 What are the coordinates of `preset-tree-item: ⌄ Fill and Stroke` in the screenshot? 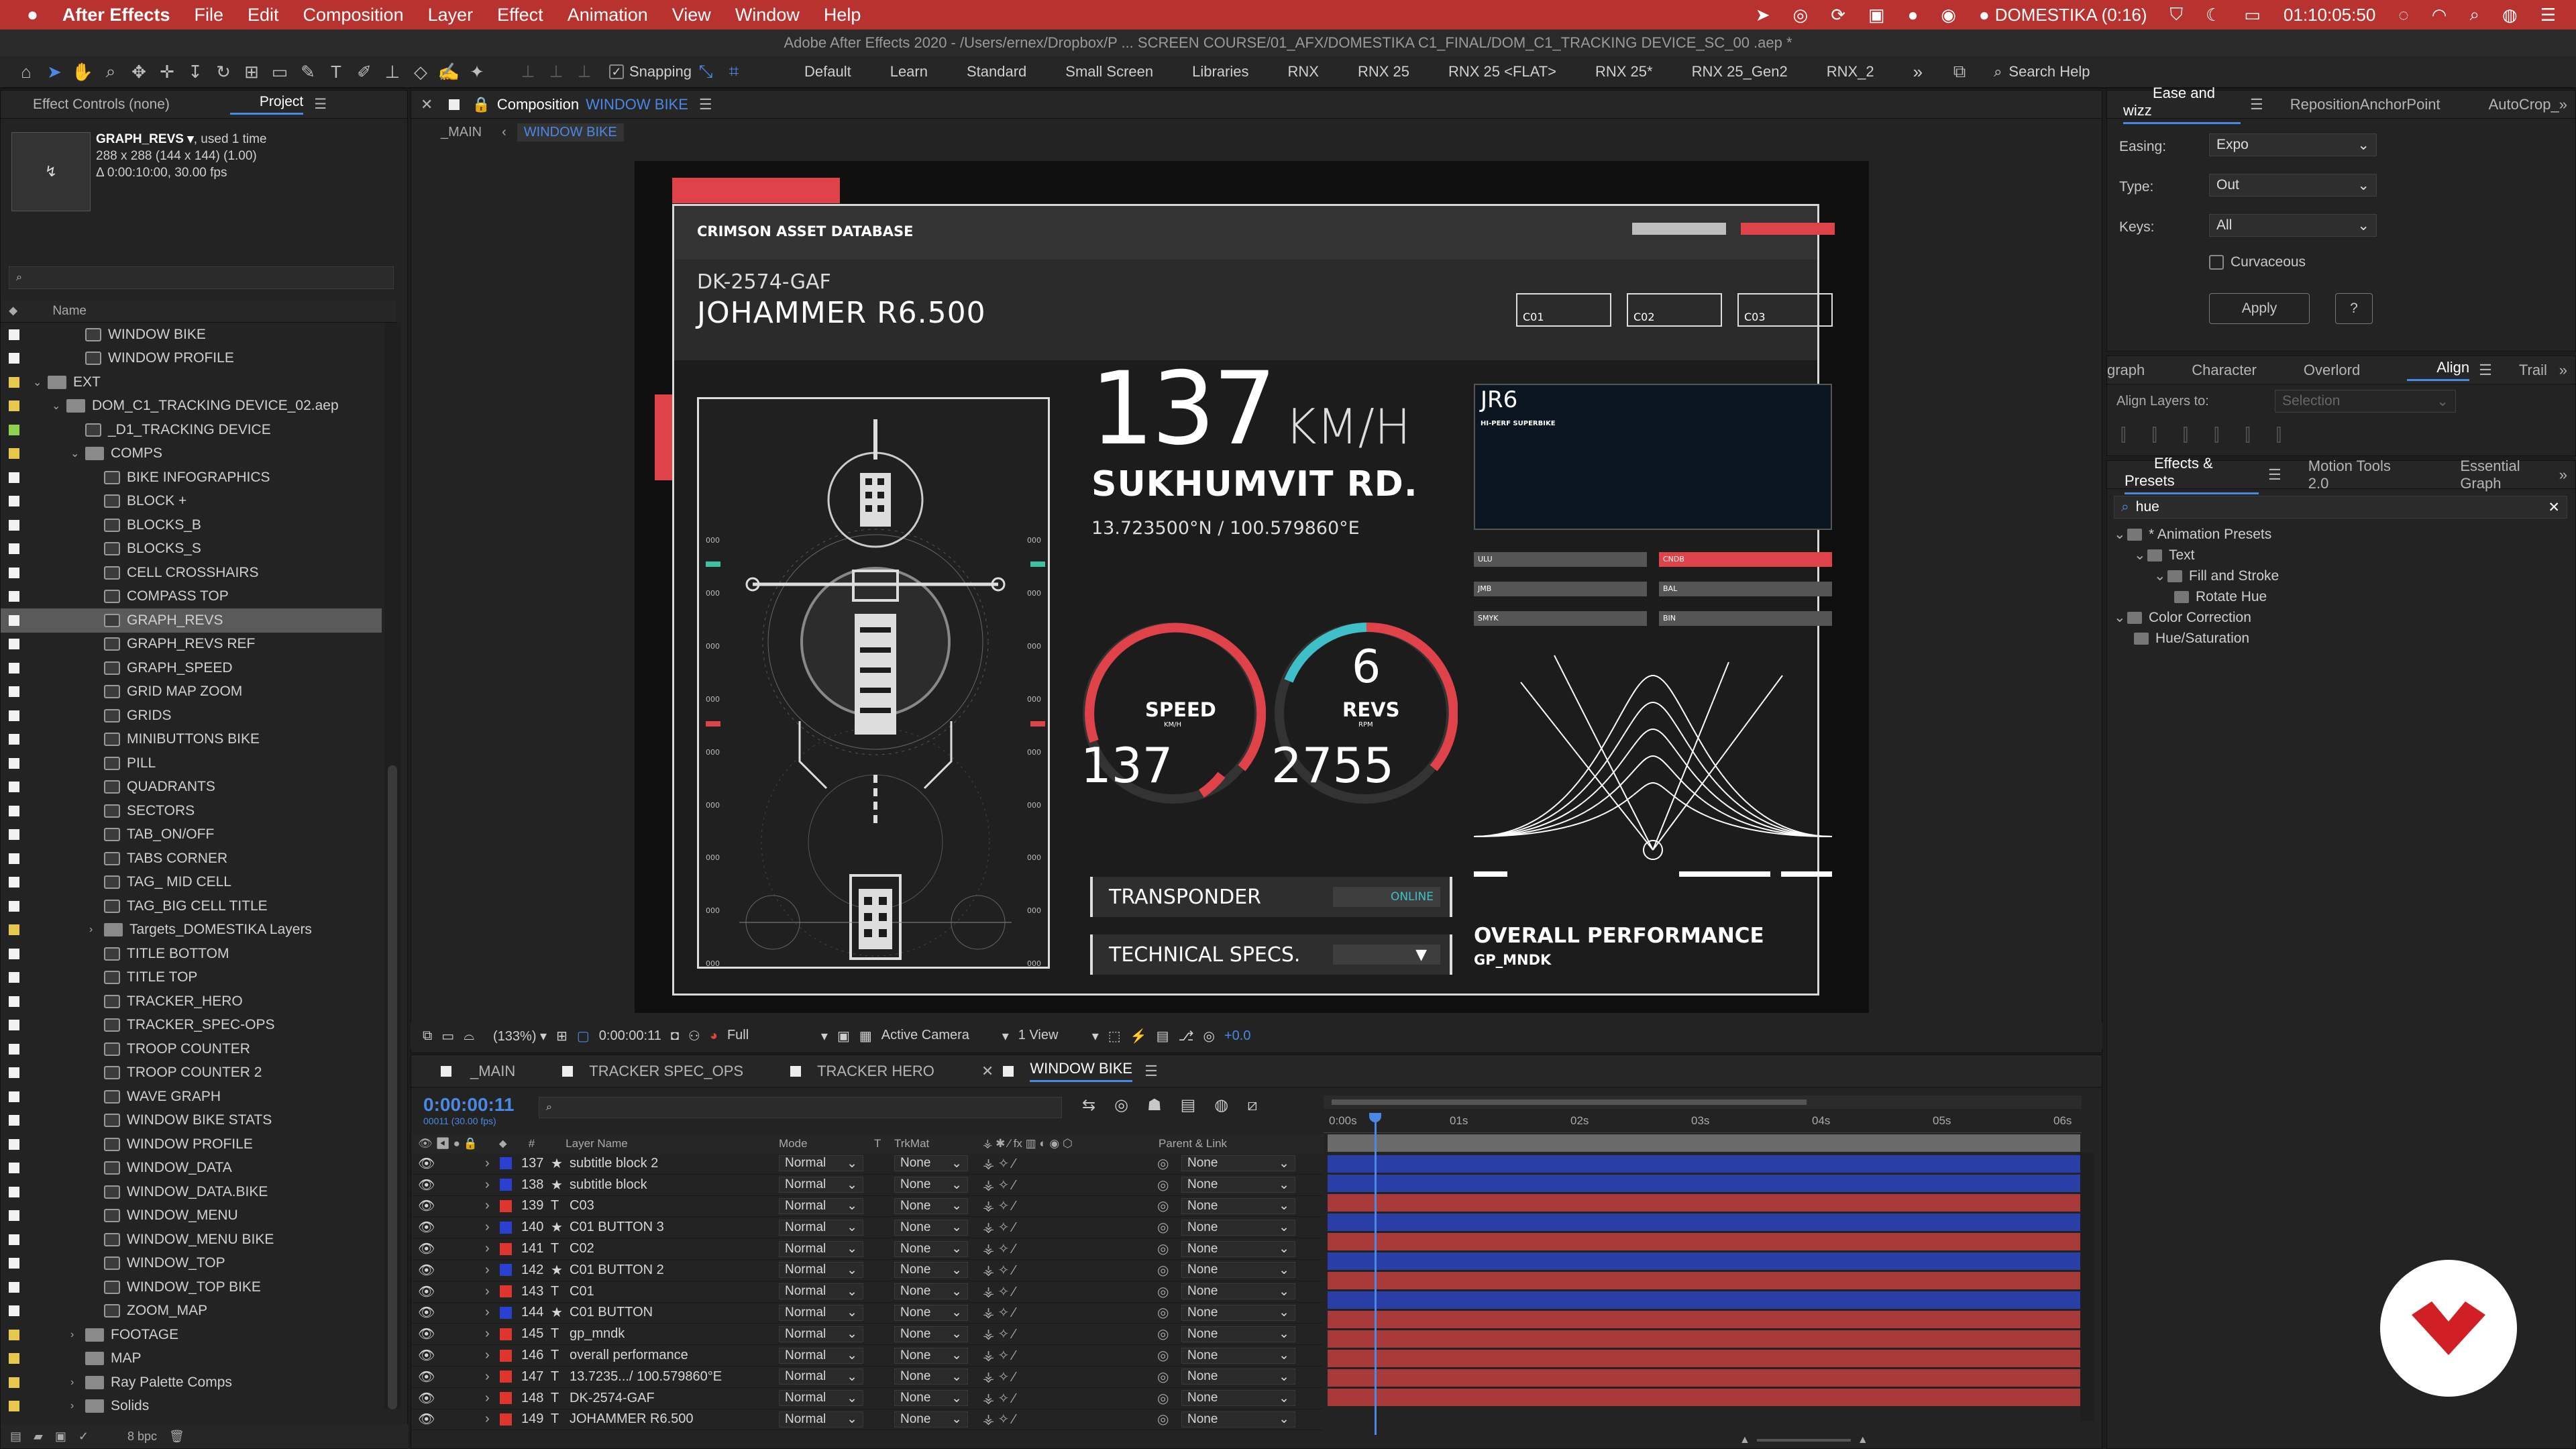 It's located at (2340, 576).